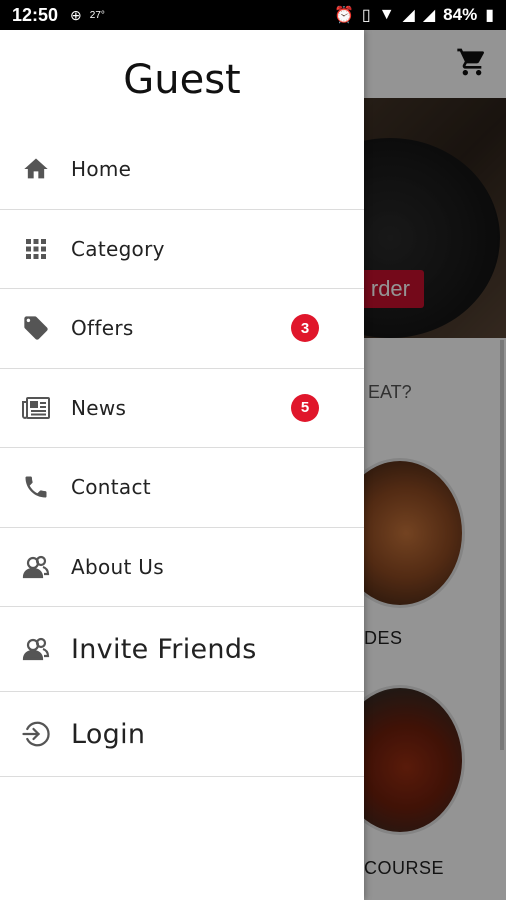  I want to click on battery-icon: ▮, so click(489, 15).